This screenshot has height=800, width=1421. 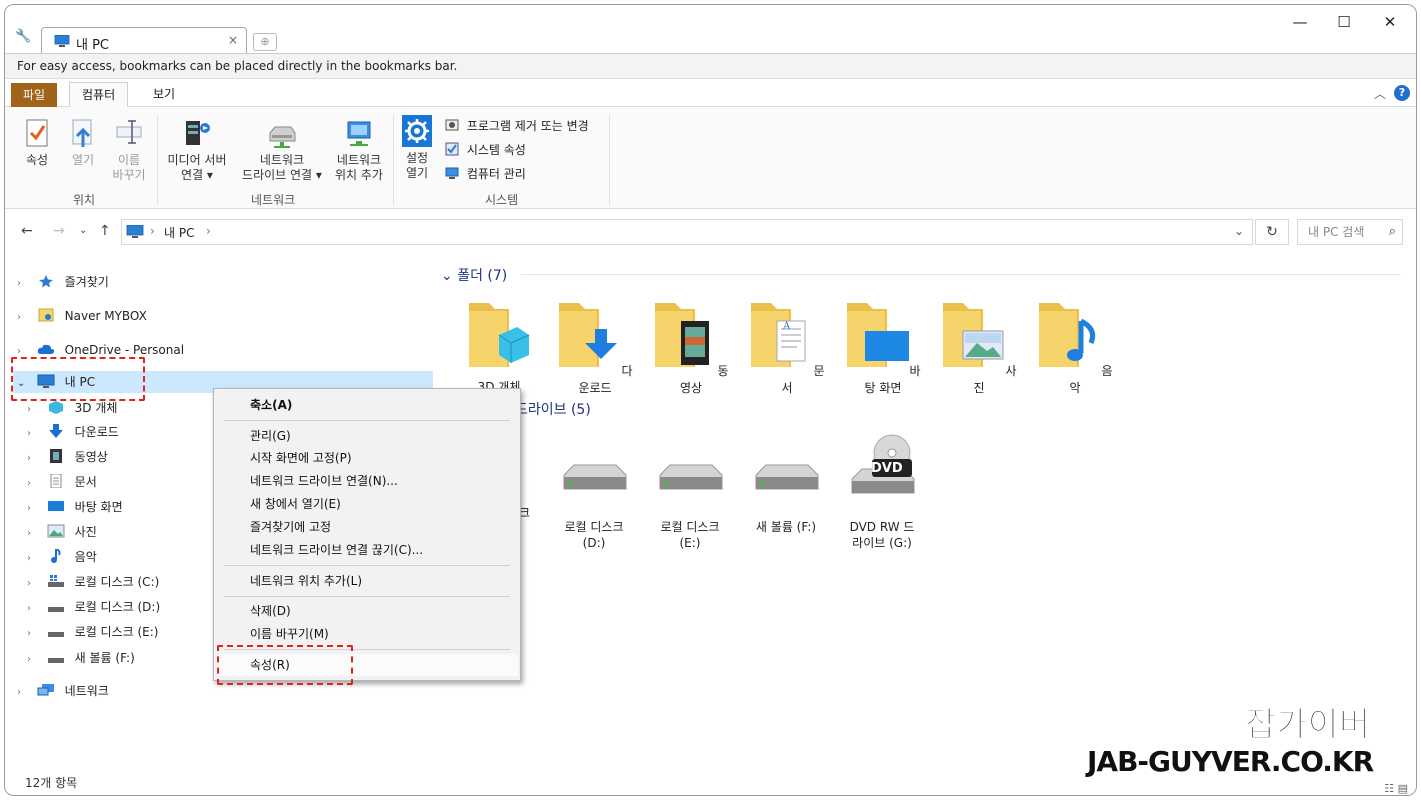 What do you see at coordinates (553, 409) in the screenshot?
I see `drives-section-header: 드라이브 (5)` at bounding box center [553, 409].